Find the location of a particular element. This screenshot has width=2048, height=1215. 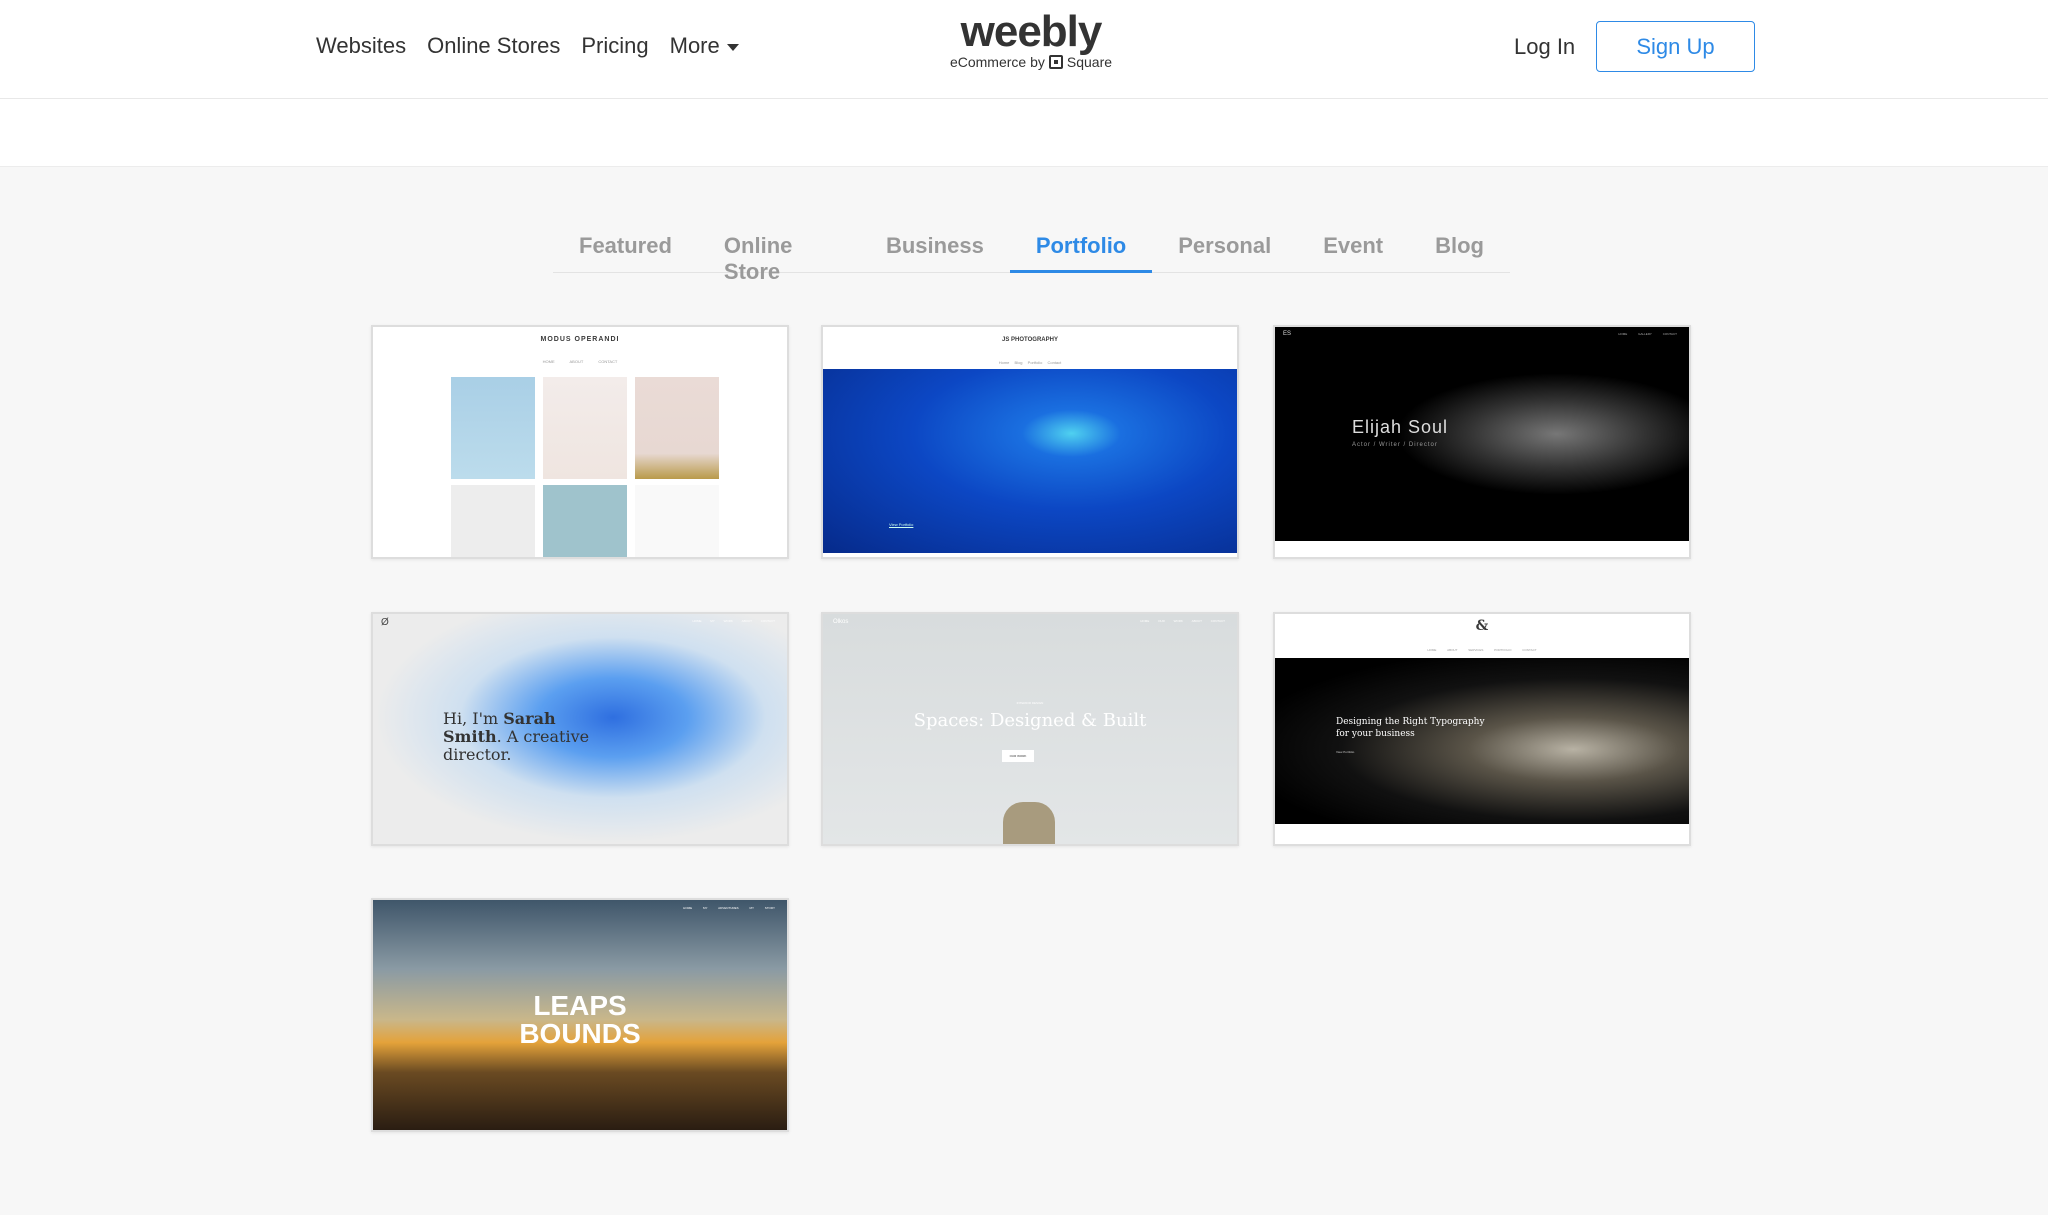

template-nav: HOME MY WORK ABOUT CONTACT is located at coordinates (733, 621).